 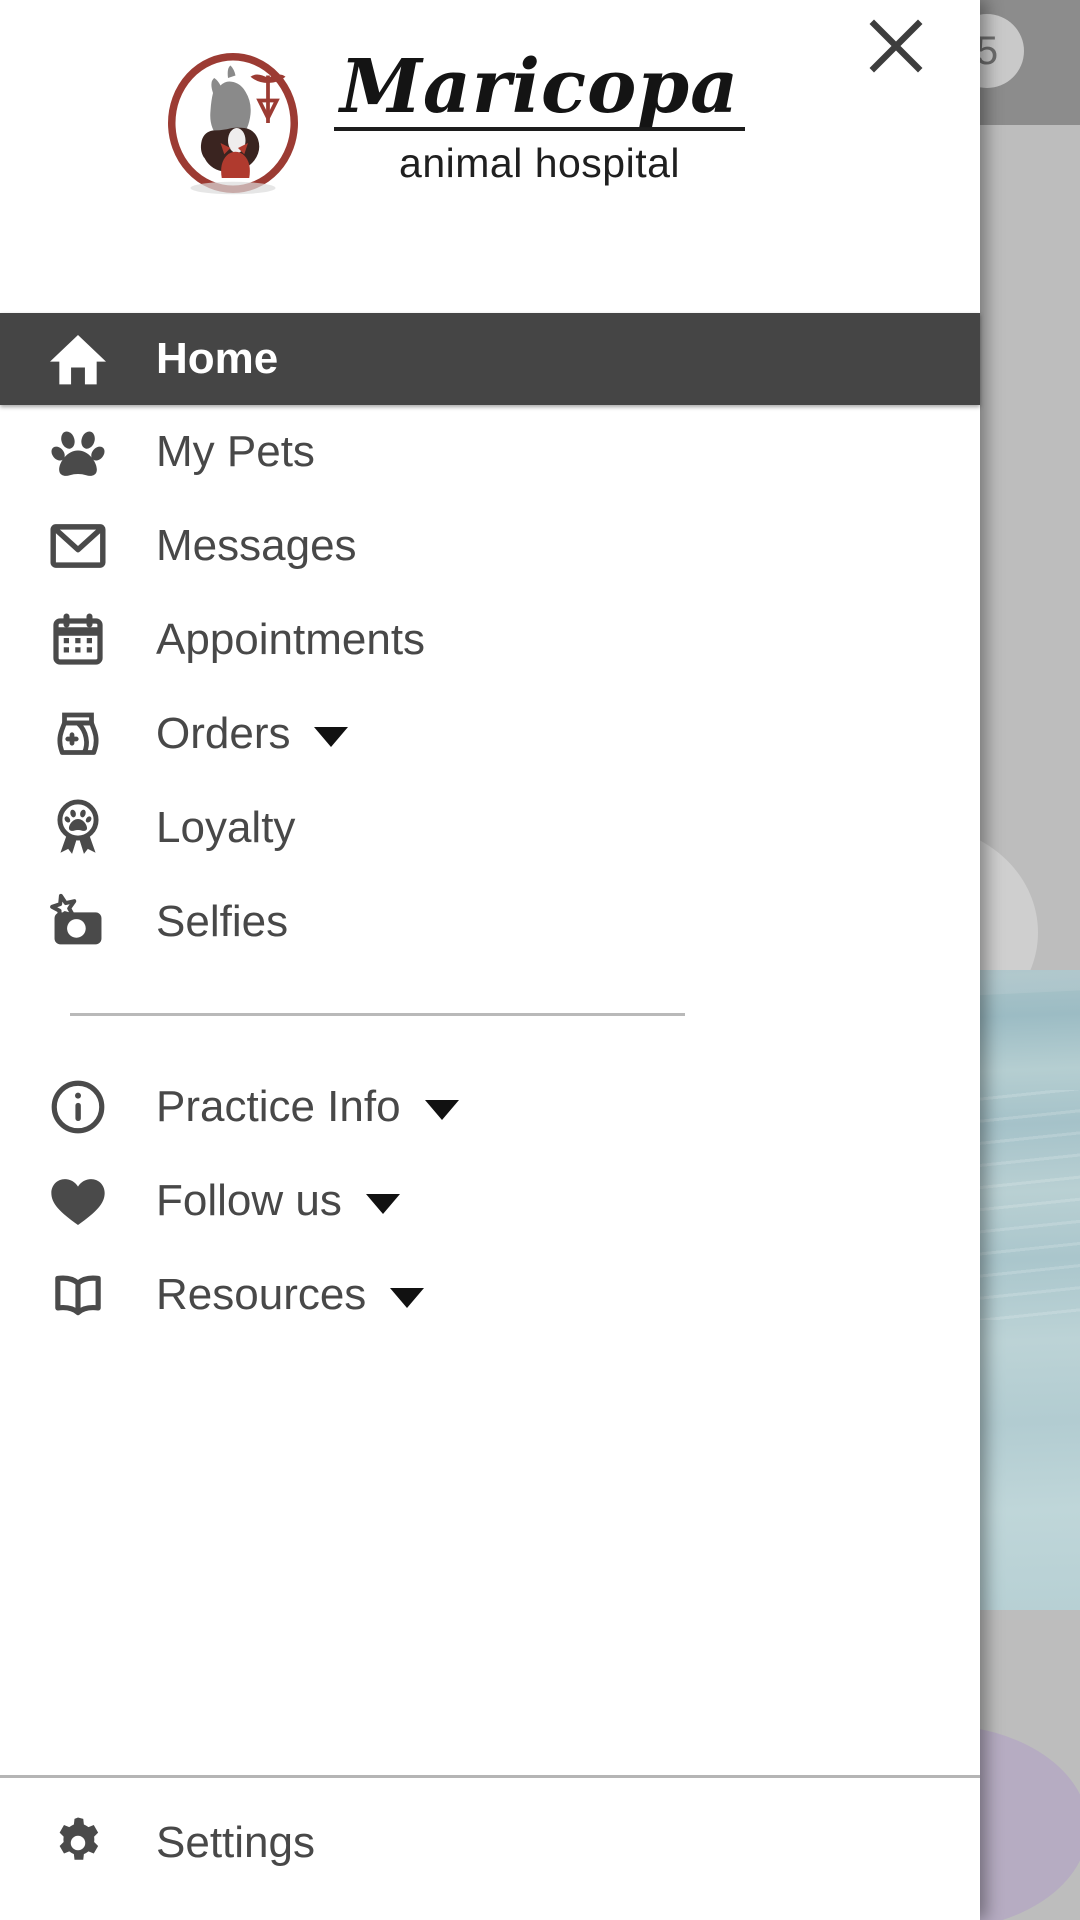 I want to click on sidebar-item-home: Home, so click(x=490, y=359).